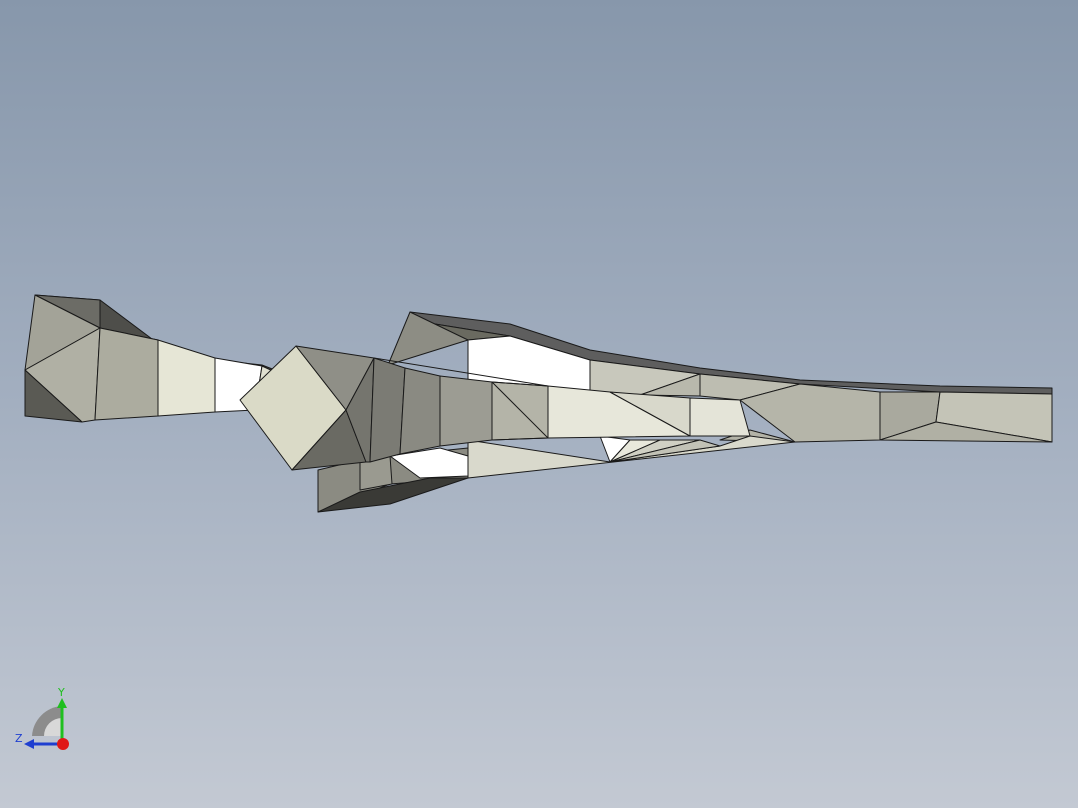 Image resolution: width=1078 pixels, height=808 pixels. What do you see at coordinates (61, 692) in the screenshot?
I see `y-axis-label: Y` at bounding box center [61, 692].